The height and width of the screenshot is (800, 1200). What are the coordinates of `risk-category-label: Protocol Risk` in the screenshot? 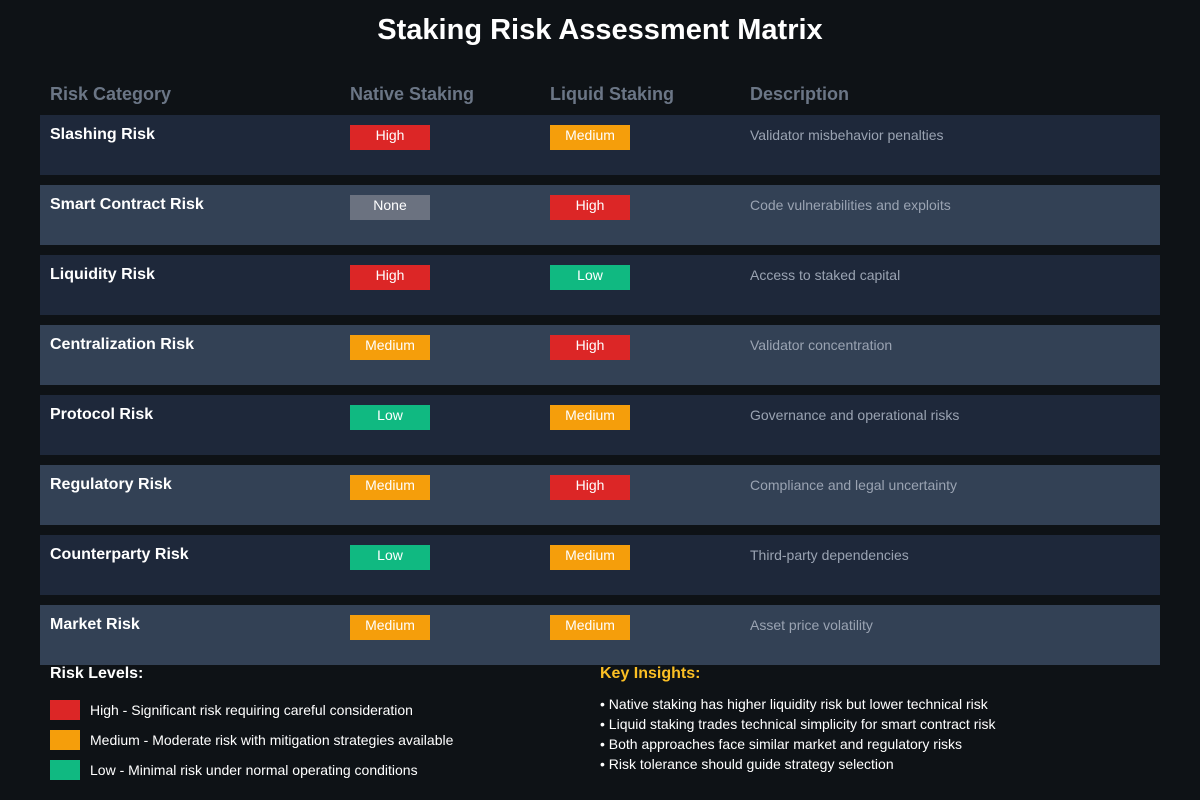 It's located at (102, 414).